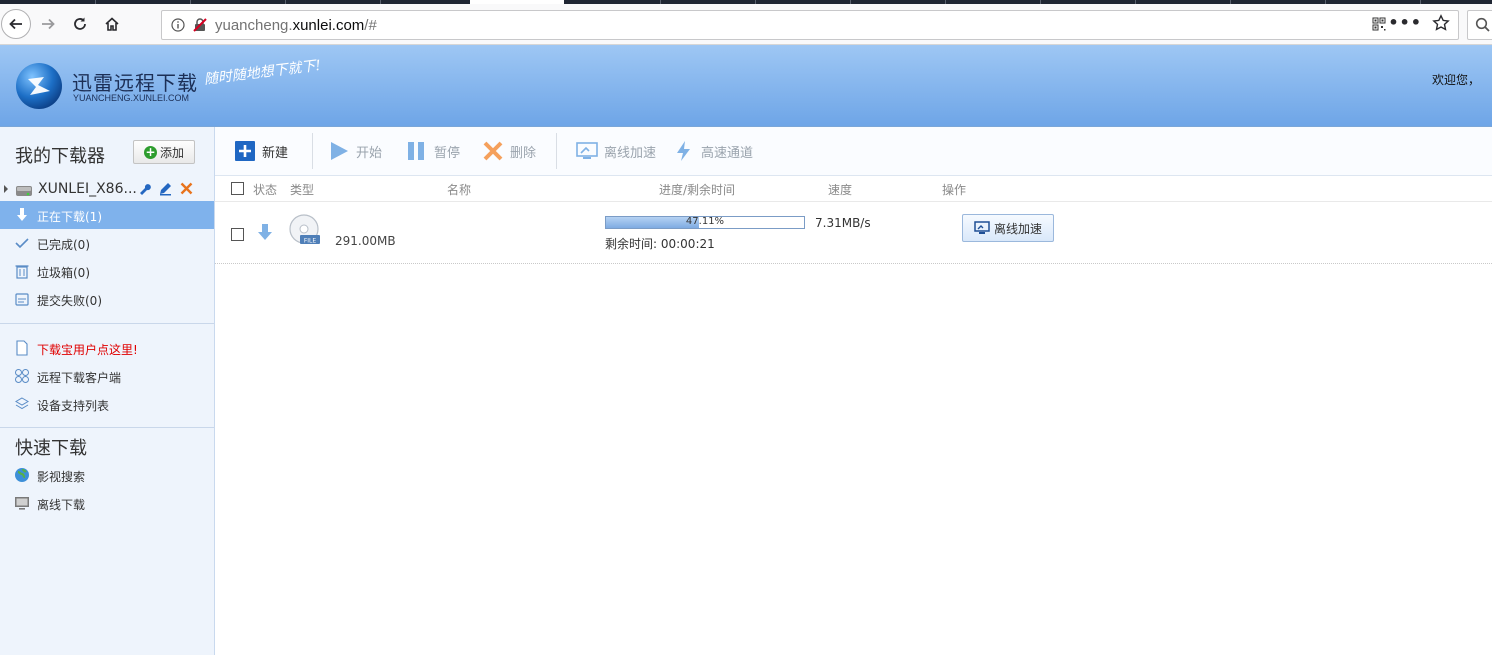 Image resolution: width=1492 pixels, height=655 pixels. What do you see at coordinates (237, 188) in the screenshot?
I see `select-all-checkbox` at bounding box center [237, 188].